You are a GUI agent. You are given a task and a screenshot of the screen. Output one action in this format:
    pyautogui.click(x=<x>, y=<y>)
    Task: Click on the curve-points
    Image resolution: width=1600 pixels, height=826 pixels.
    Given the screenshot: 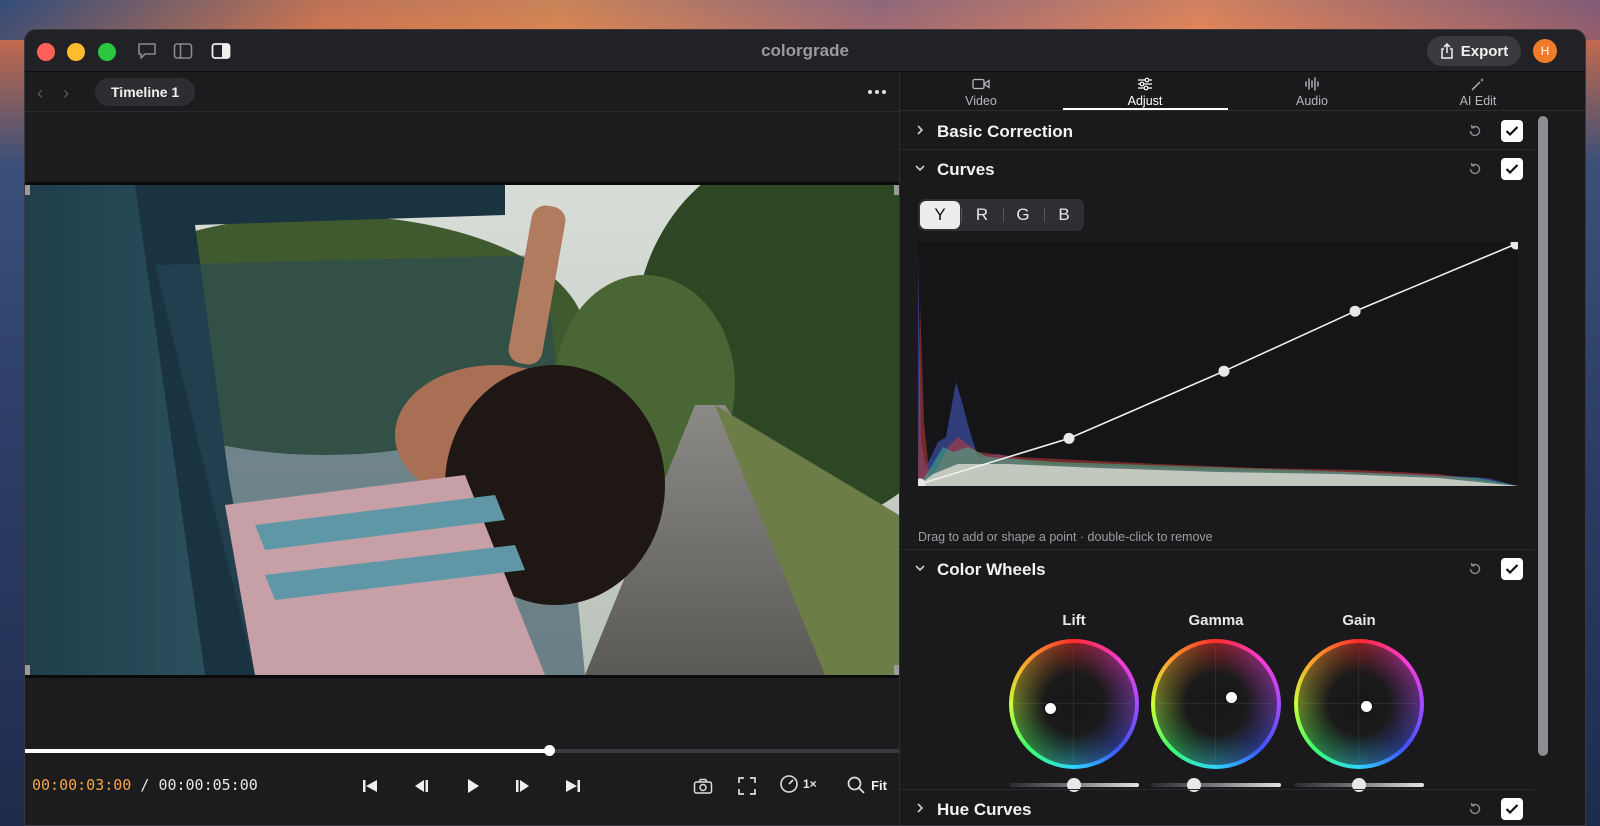 What is the action you would take?
    pyautogui.click(x=1218, y=364)
    